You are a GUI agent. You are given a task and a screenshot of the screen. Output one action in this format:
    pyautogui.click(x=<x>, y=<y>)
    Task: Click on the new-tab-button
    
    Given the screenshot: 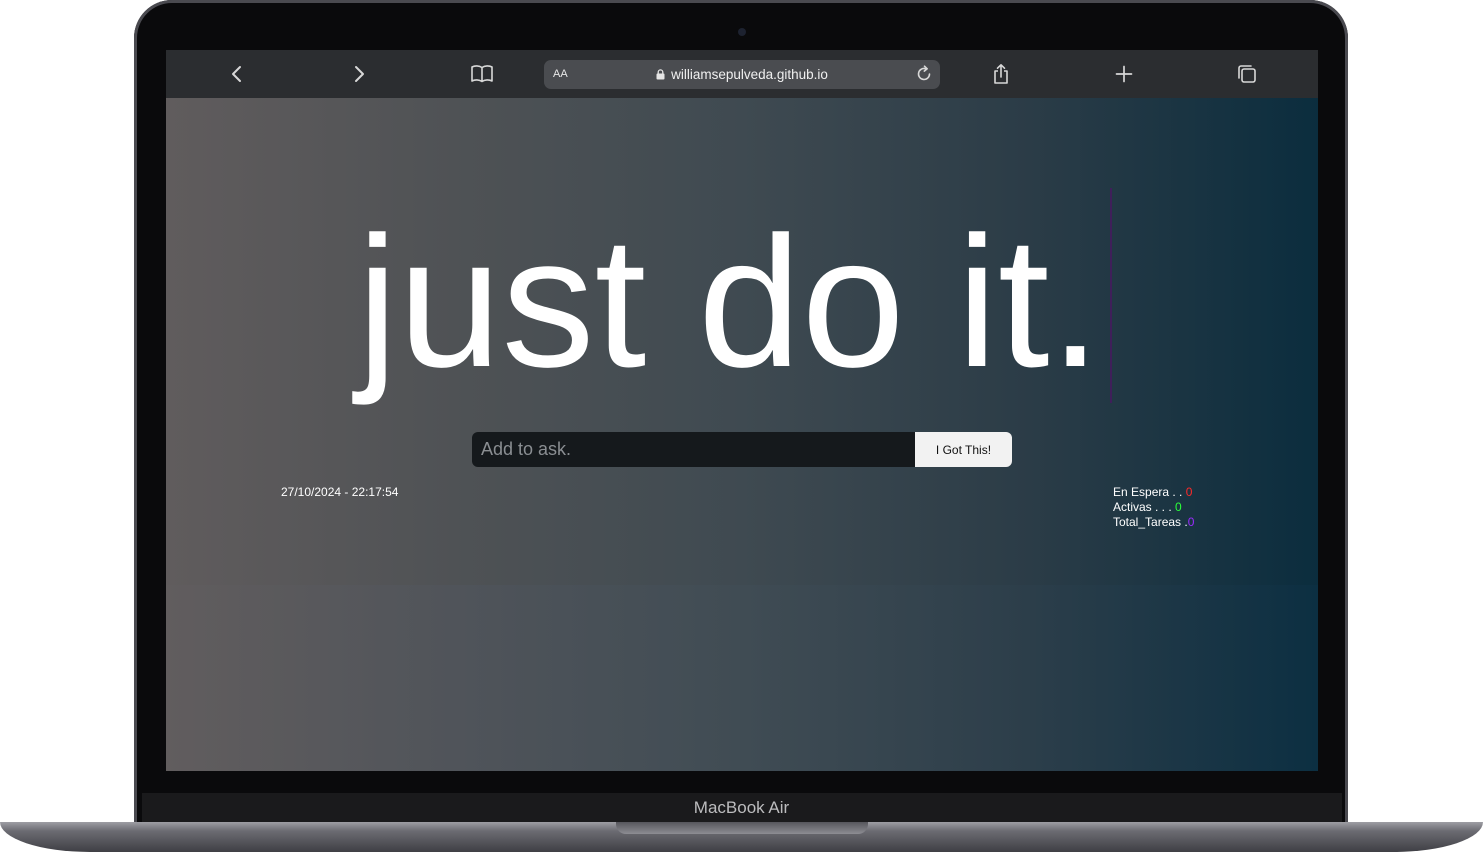 What is the action you would take?
    pyautogui.click(x=1124, y=74)
    